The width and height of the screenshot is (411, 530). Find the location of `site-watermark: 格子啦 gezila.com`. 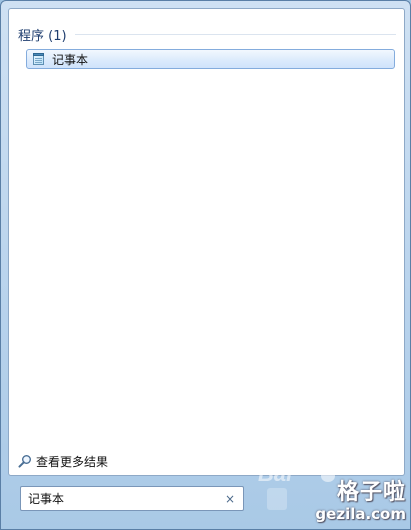

site-watermark: 格子啦 gezila.com is located at coordinates (360, 502).